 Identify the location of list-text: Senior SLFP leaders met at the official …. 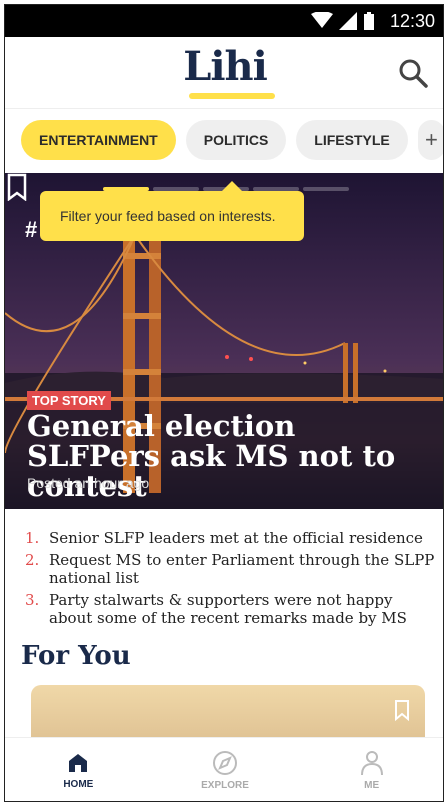
(236, 538).